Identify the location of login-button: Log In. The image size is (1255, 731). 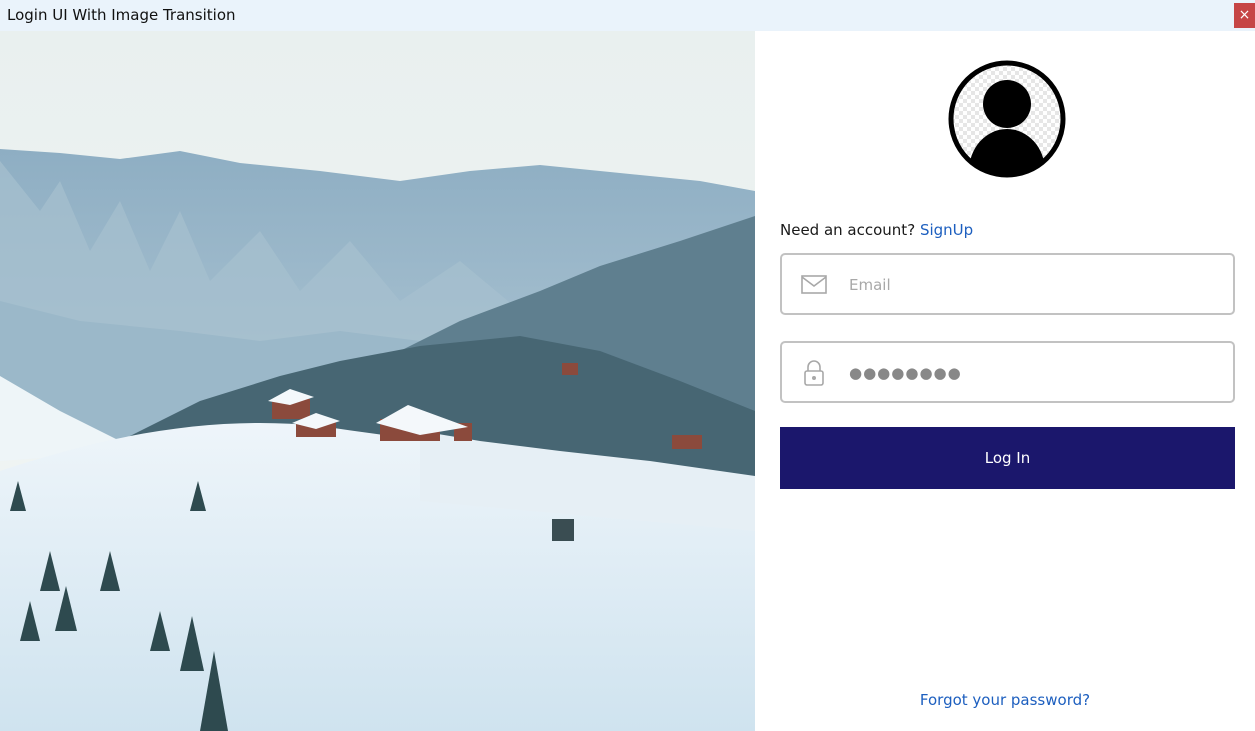
(1007, 458).